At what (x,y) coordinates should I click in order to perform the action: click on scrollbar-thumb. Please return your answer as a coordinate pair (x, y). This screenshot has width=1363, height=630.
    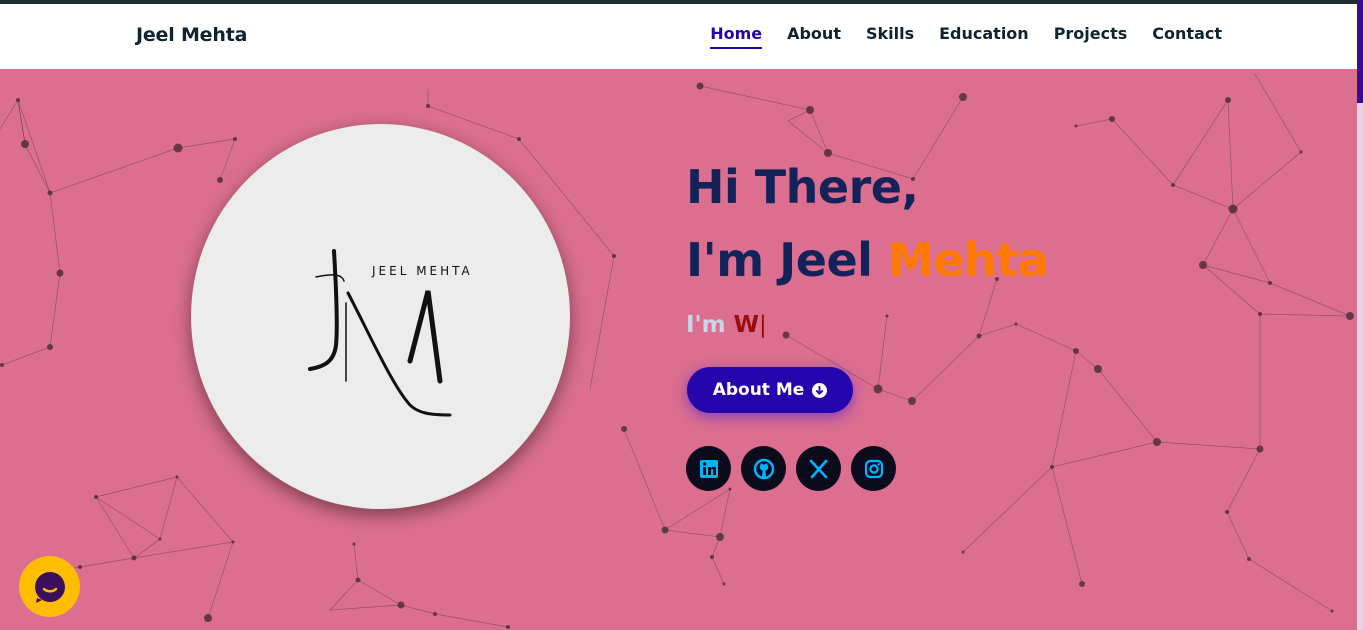
    Looking at the image, I should click on (1360, 51).